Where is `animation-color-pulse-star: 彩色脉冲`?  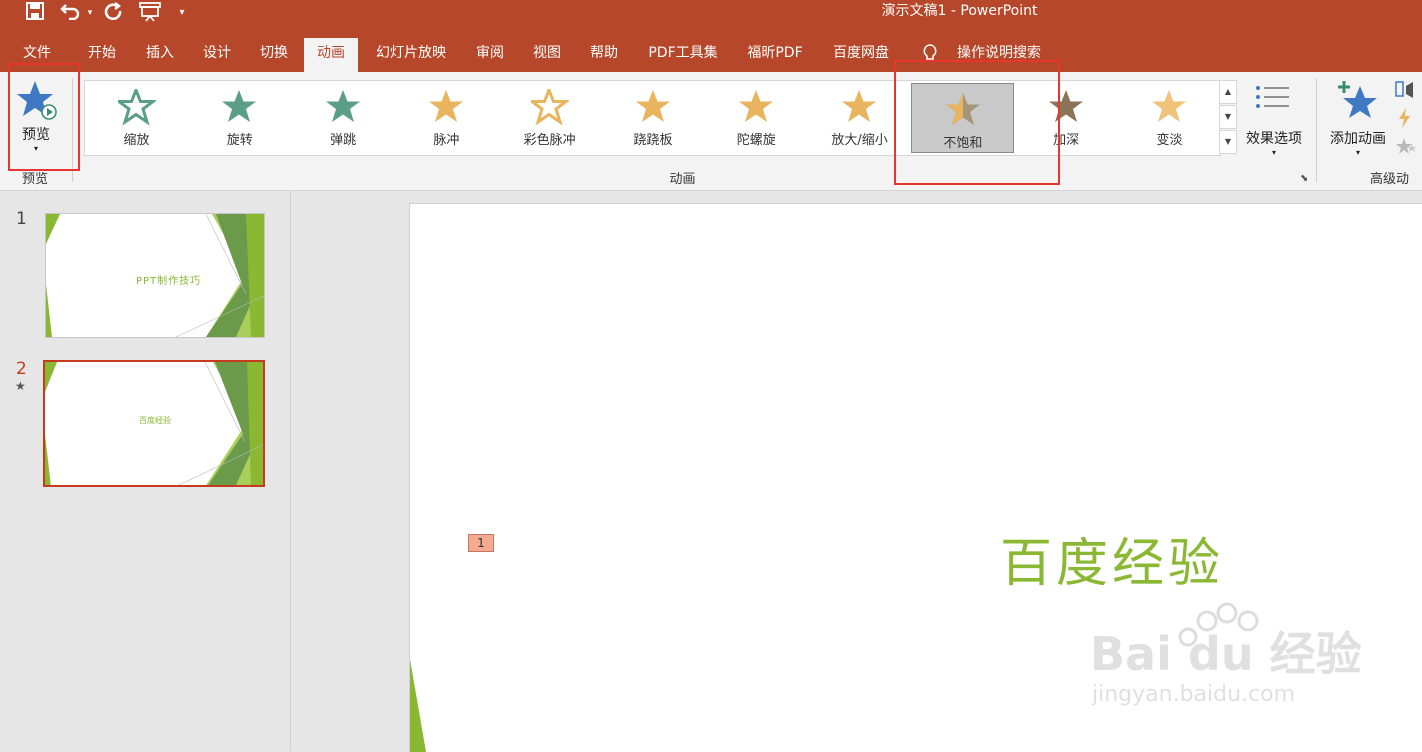
animation-color-pulse-star: 彩色脉冲 is located at coordinates (549, 118).